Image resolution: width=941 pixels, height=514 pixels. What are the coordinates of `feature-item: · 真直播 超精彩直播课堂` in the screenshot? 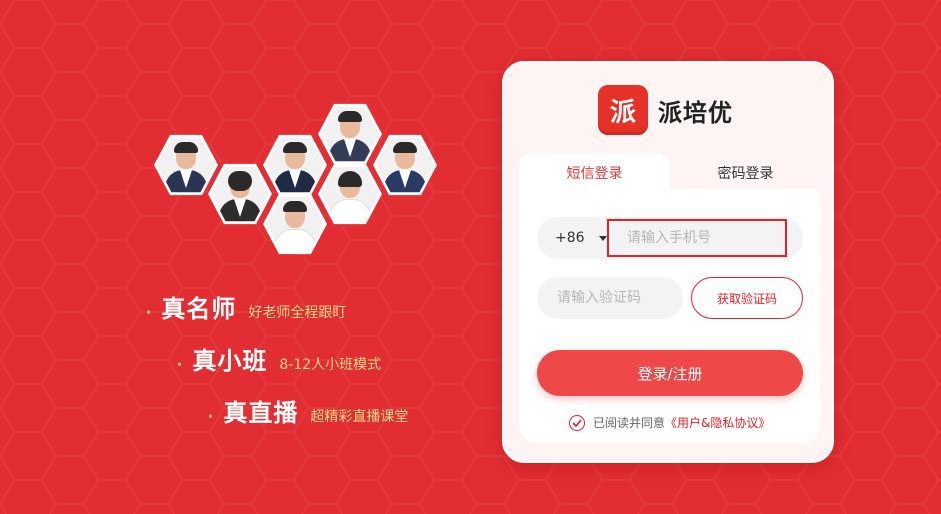 It's located at (308, 410).